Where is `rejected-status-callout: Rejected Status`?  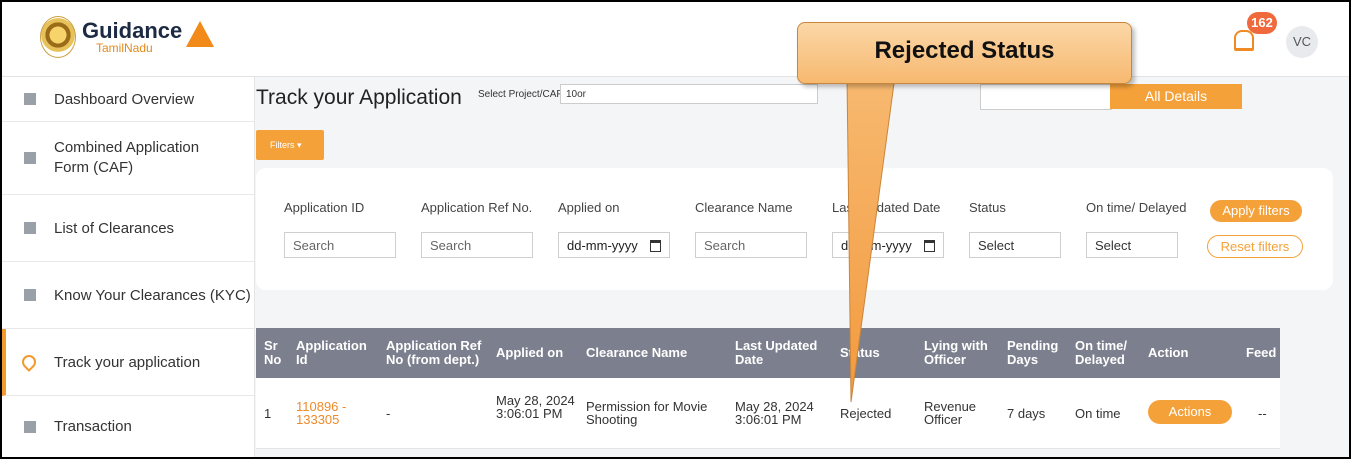 rejected-status-callout: Rejected Status is located at coordinates (964, 53).